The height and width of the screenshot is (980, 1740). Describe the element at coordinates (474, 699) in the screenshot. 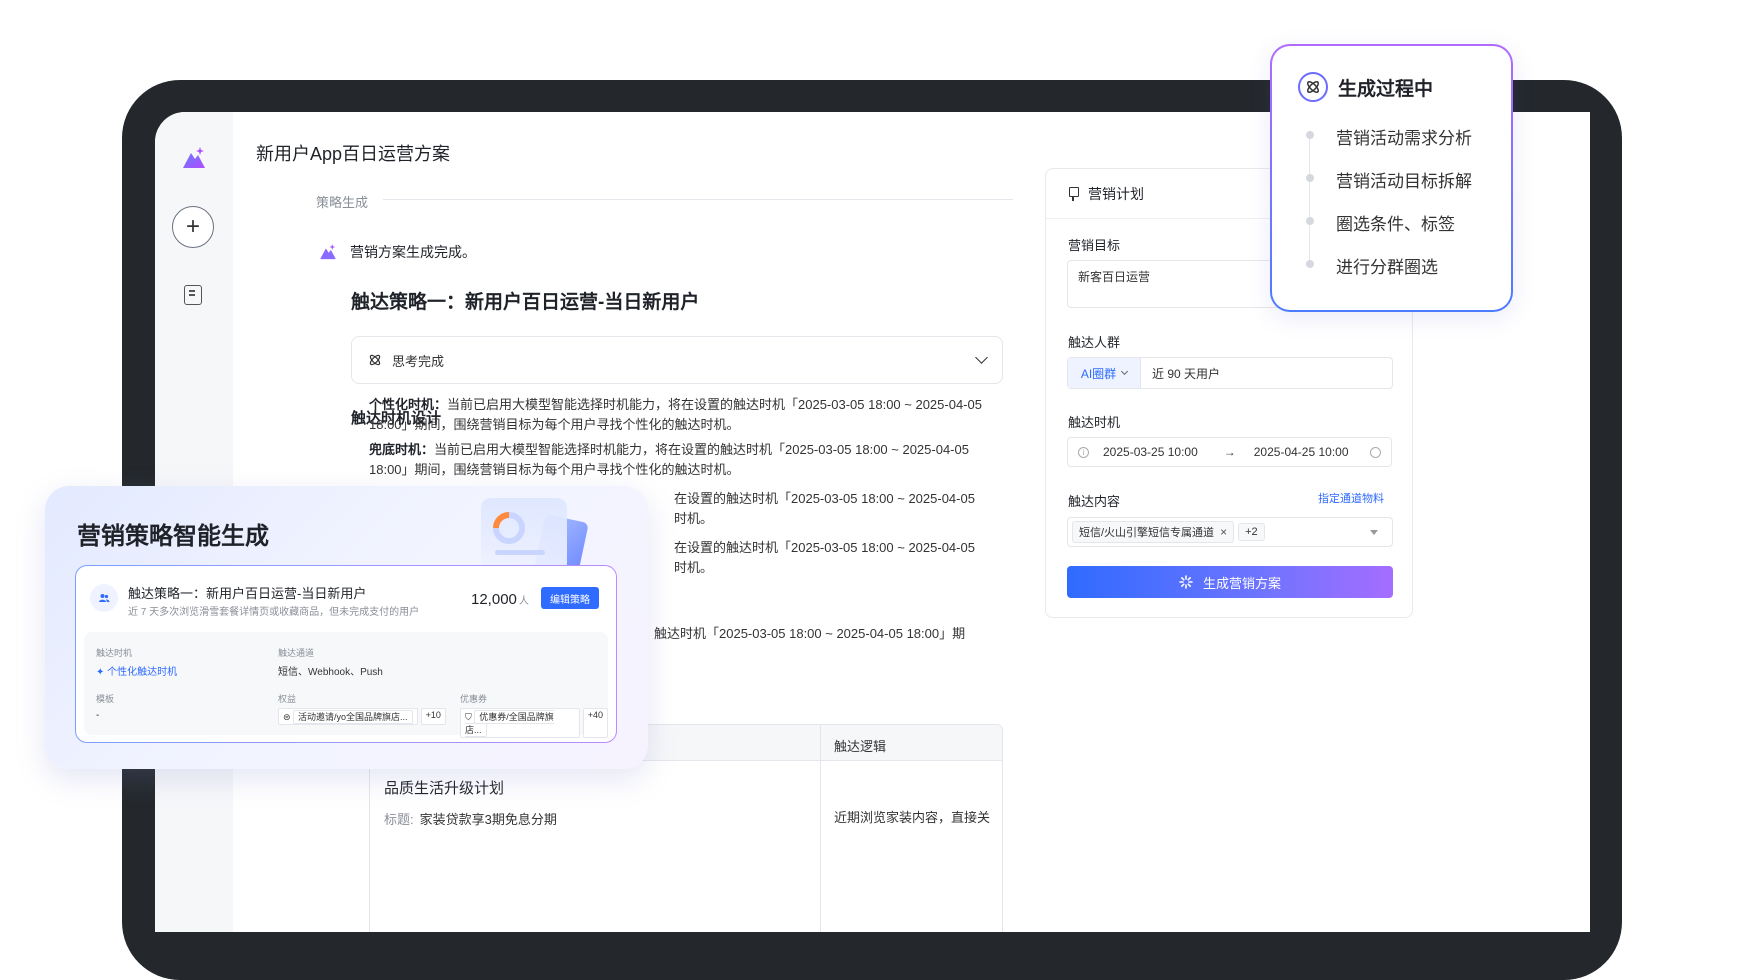

I see `detail-label: 优惠券` at that location.